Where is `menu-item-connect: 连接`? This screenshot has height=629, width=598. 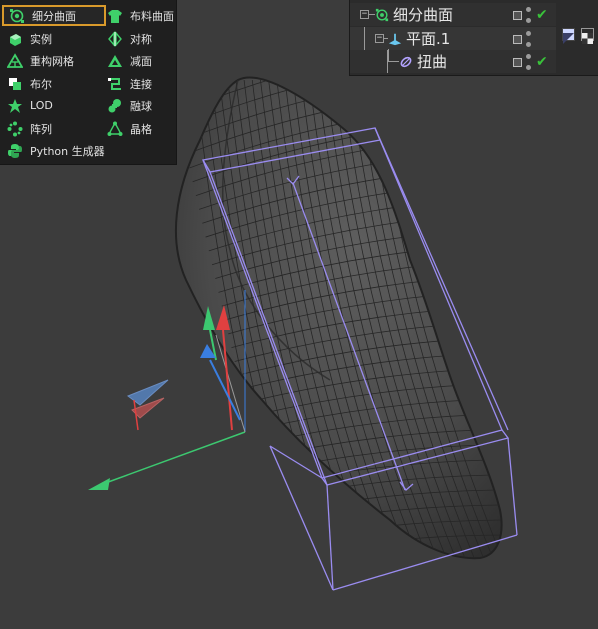 menu-item-connect: 连接 is located at coordinates (126, 83).